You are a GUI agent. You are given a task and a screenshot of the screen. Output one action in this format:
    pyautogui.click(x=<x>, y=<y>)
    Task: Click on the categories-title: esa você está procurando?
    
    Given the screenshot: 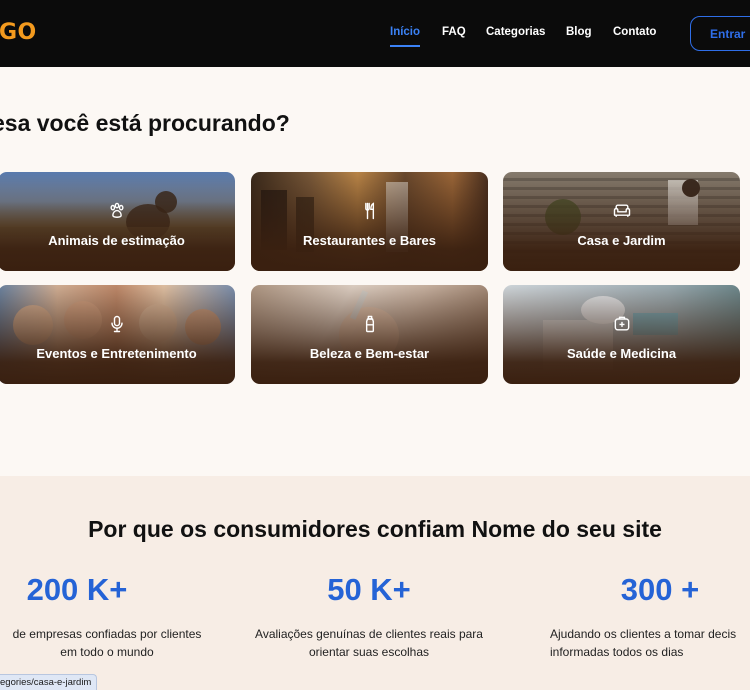 What is the action you would take?
    pyautogui.click(x=145, y=123)
    